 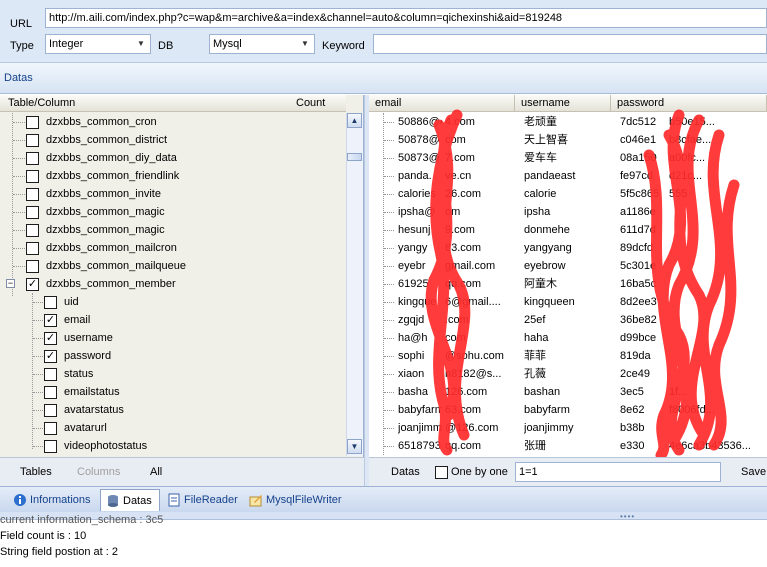 What do you see at coordinates (537, 212) in the screenshot?
I see `username-cell: ipsha` at bounding box center [537, 212].